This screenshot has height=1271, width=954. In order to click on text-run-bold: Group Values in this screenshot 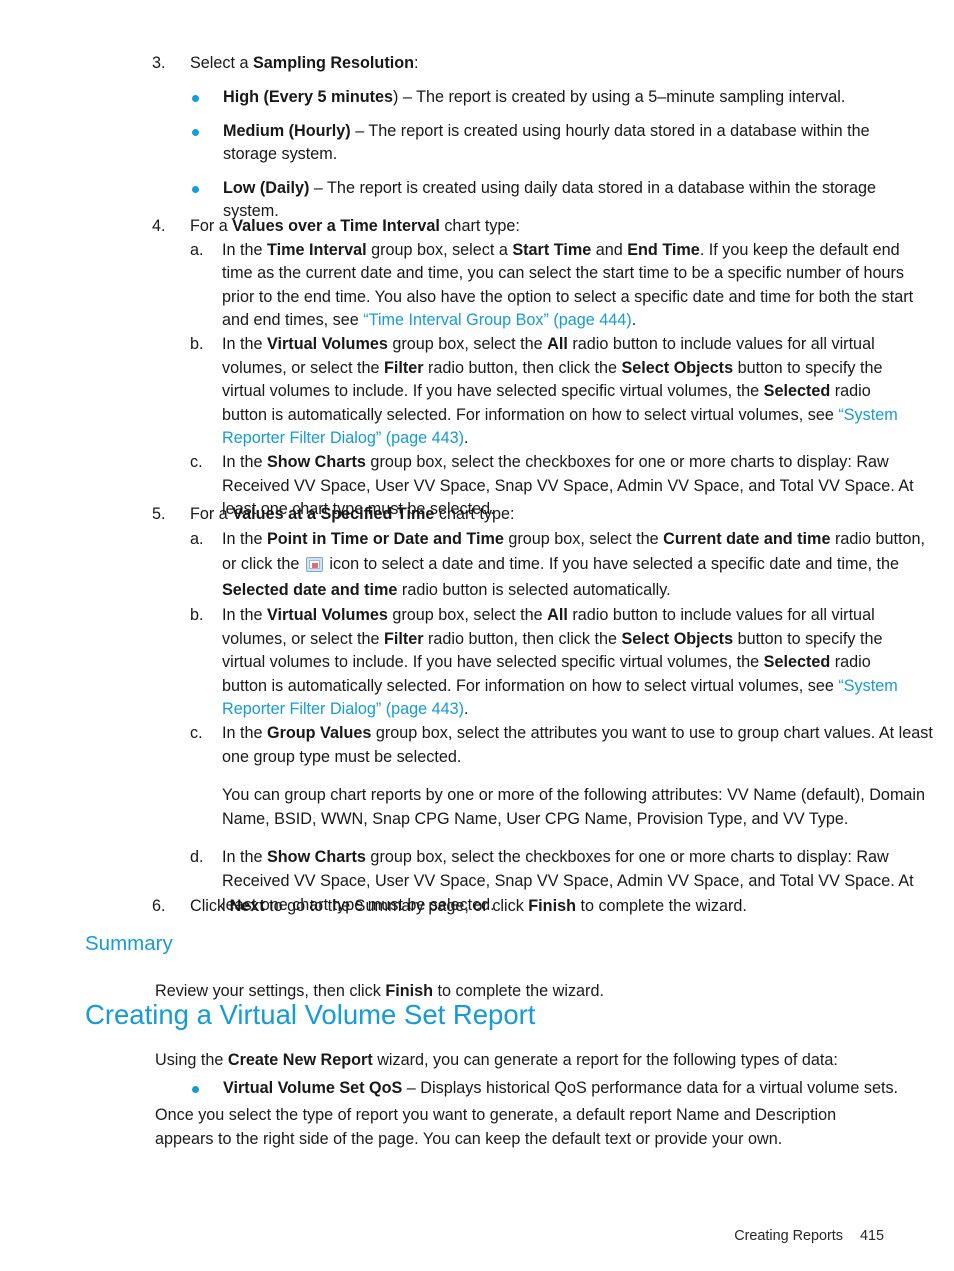, I will do `click(319, 733)`.